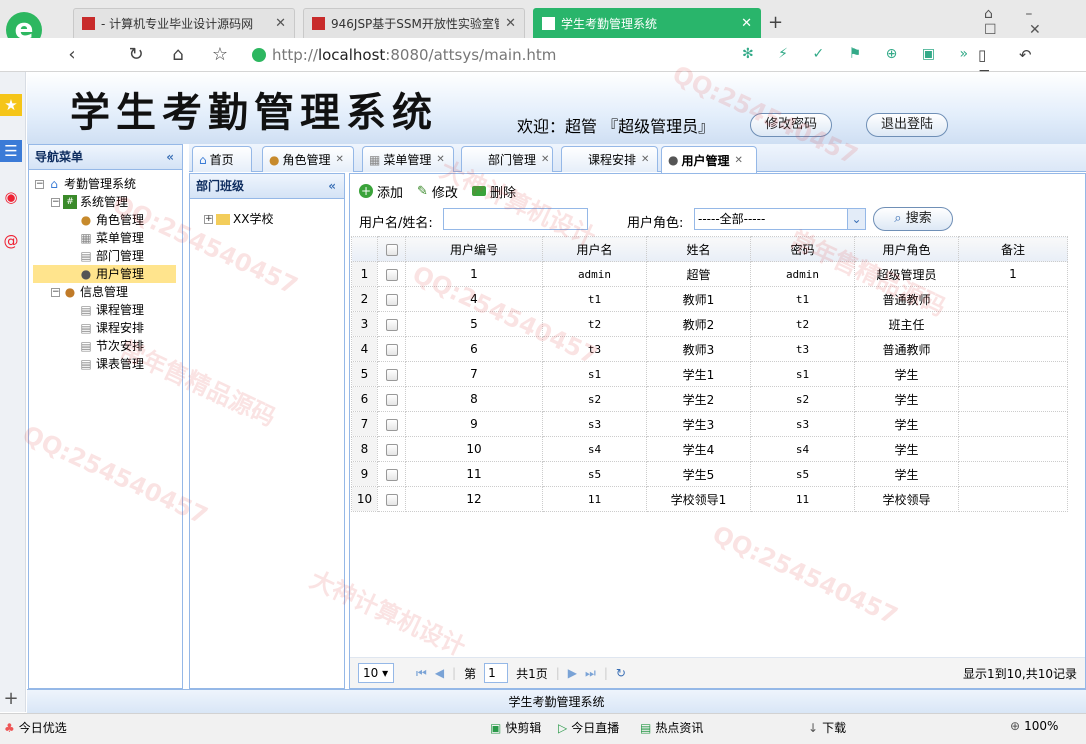  I want to click on tree-group-info: − ● 信息管理, so click(89, 292).